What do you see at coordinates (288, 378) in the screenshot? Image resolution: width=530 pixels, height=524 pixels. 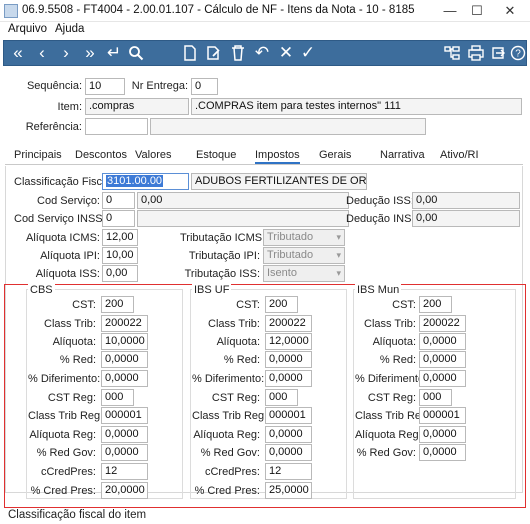 I see `ibsuf-diferimento-field: 0,0000` at bounding box center [288, 378].